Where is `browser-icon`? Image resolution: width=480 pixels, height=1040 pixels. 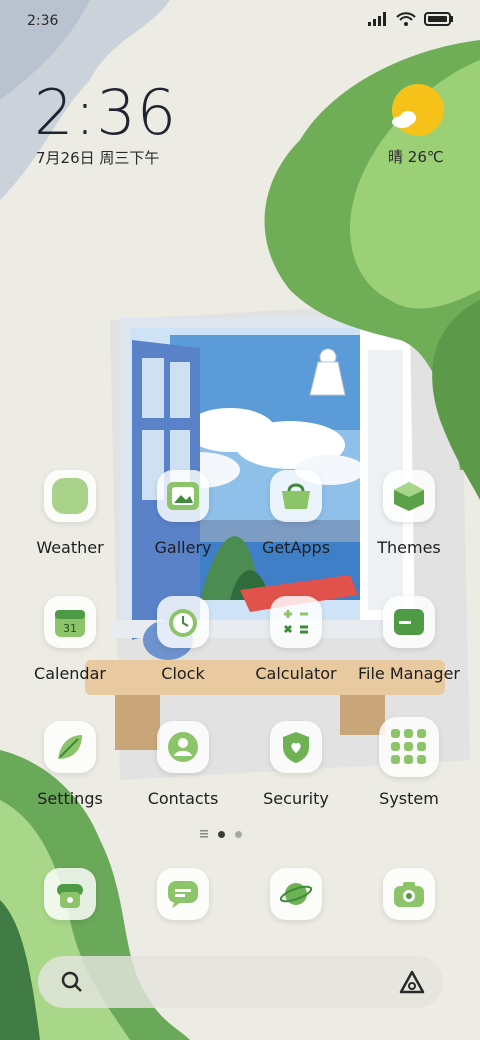 browser-icon is located at coordinates (296, 894).